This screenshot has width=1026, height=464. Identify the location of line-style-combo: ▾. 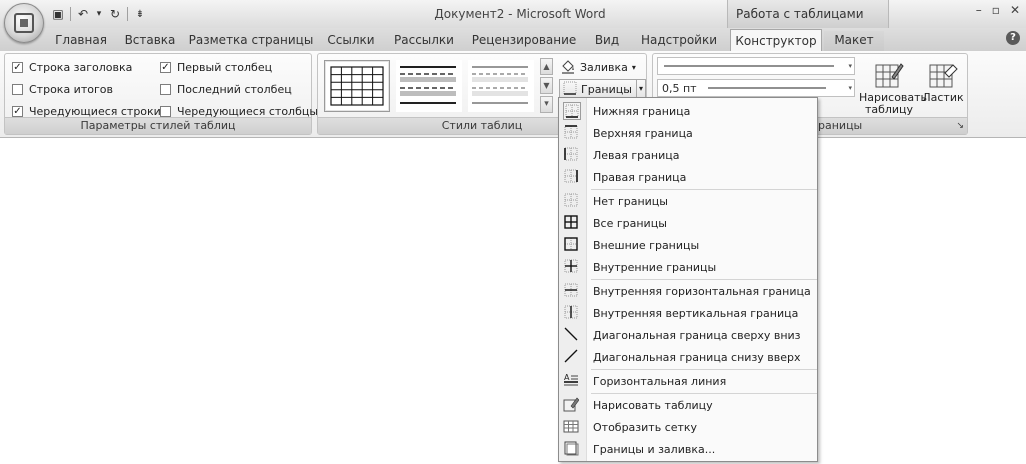
(756, 66).